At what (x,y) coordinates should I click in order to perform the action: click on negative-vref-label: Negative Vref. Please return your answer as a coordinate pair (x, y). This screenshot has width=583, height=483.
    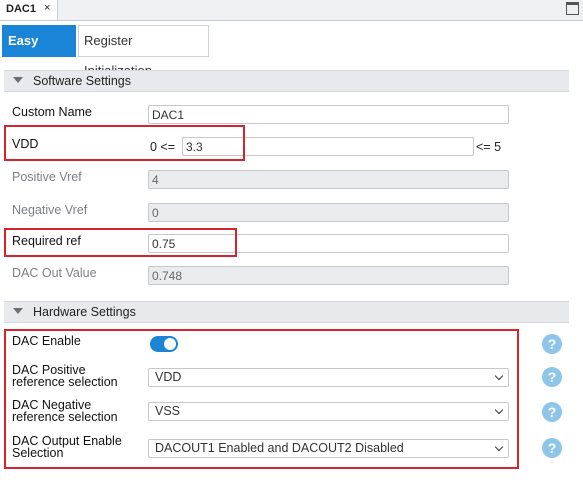
    Looking at the image, I should click on (50, 210).